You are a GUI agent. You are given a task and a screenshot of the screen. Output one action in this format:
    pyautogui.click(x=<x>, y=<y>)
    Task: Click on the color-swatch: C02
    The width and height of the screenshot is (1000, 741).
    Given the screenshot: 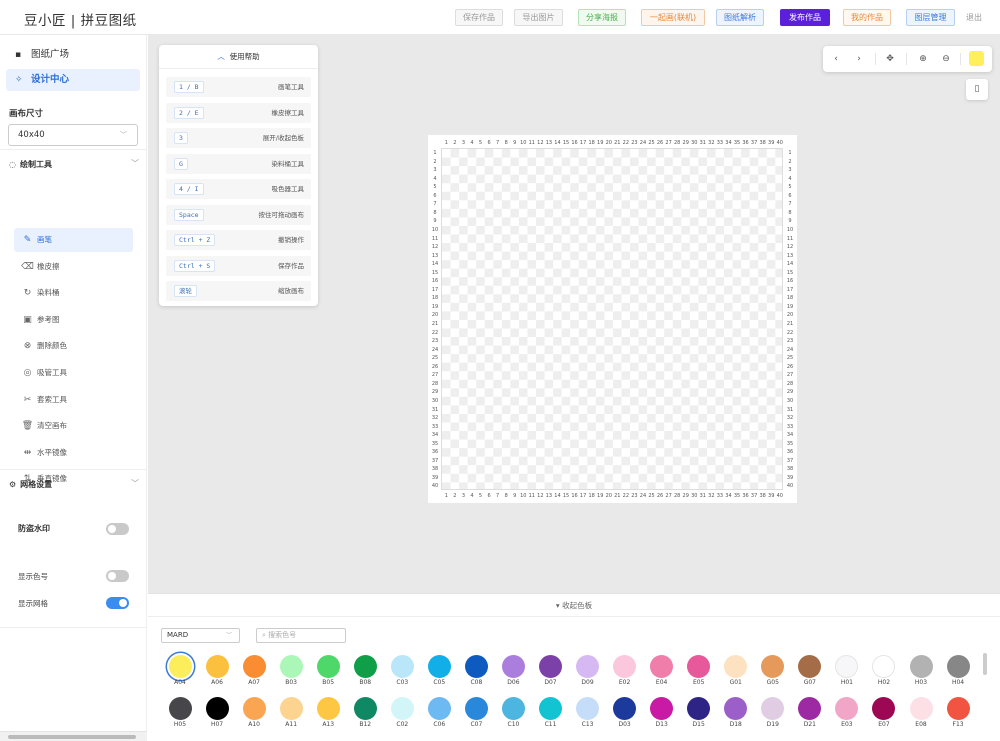 What is the action you would take?
    pyautogui.click(x=402, y=713)
    